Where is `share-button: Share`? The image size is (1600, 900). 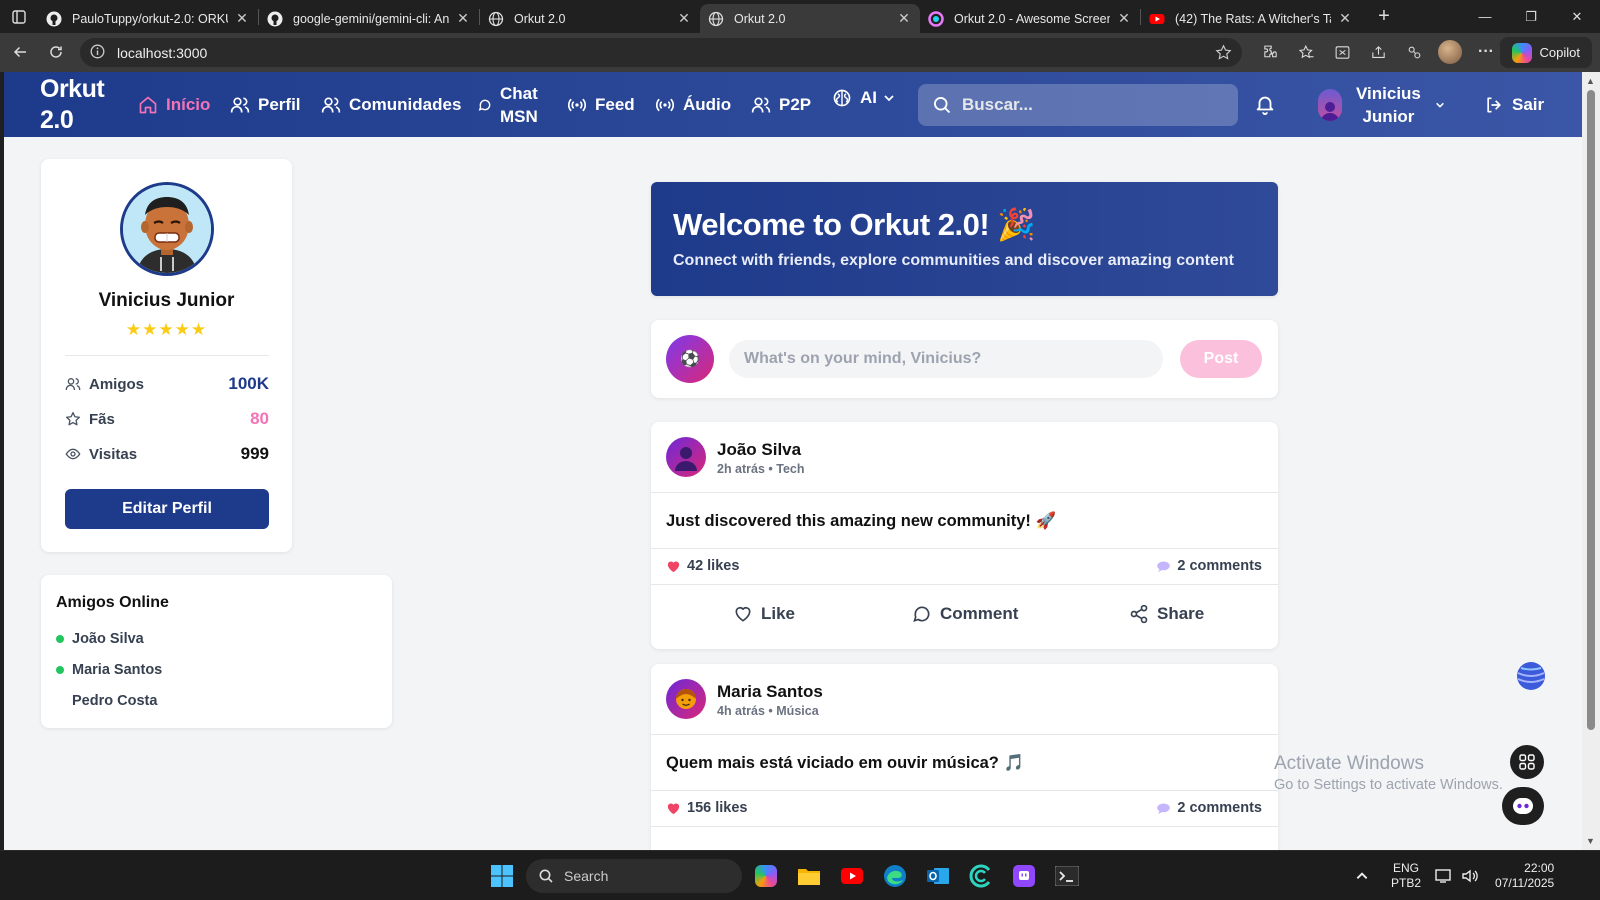
share-button: Share is located at coordinates (1166, 614).